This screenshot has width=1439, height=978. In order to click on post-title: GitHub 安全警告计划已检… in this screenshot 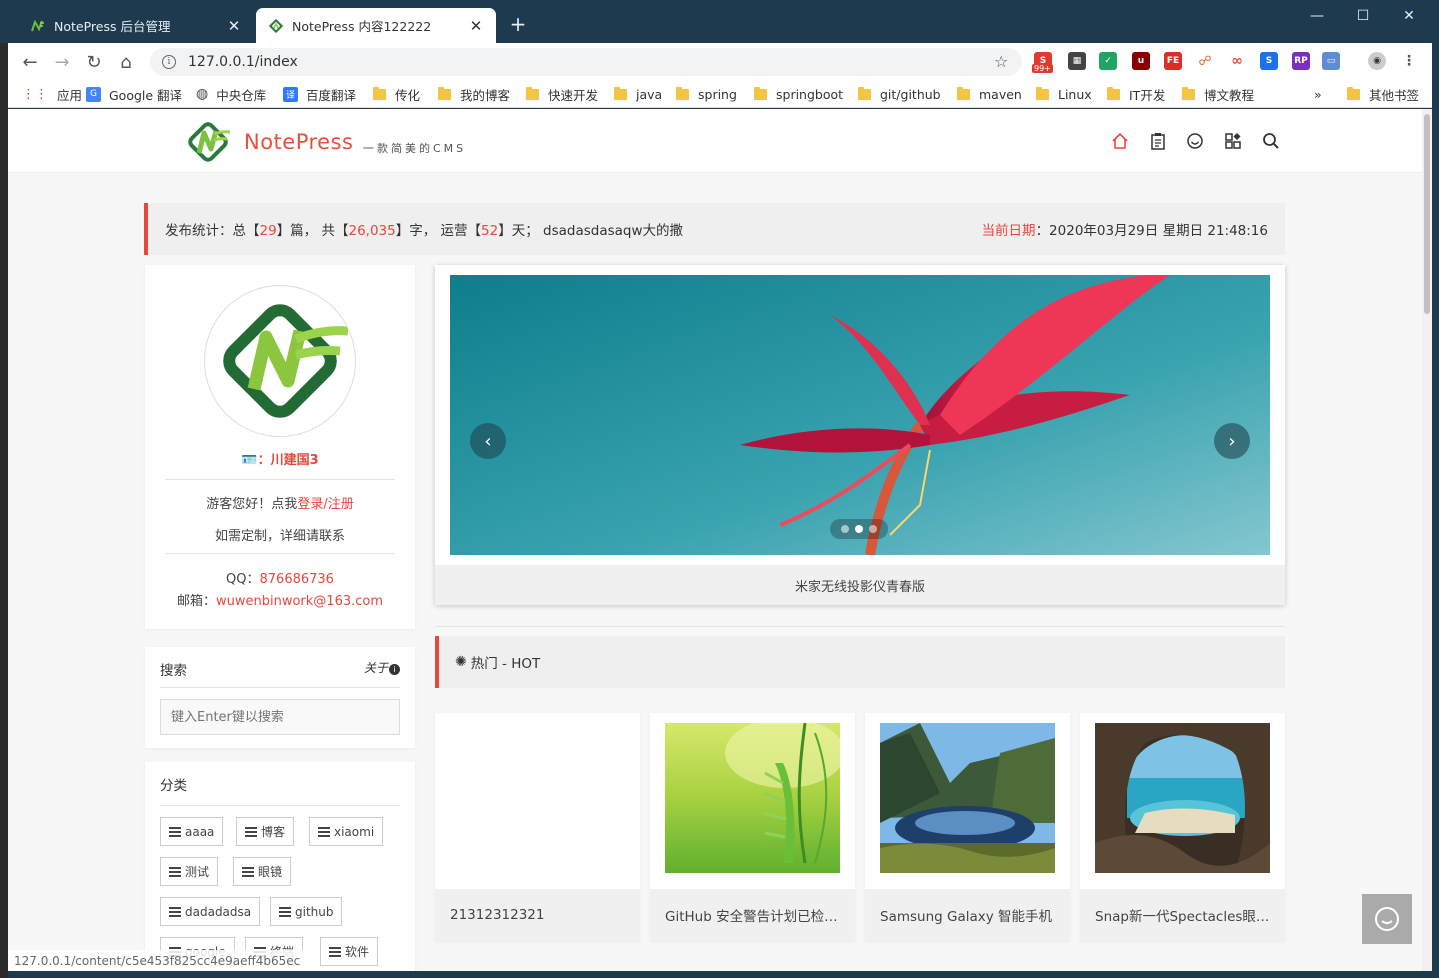, I will do `click(752, 915)`.